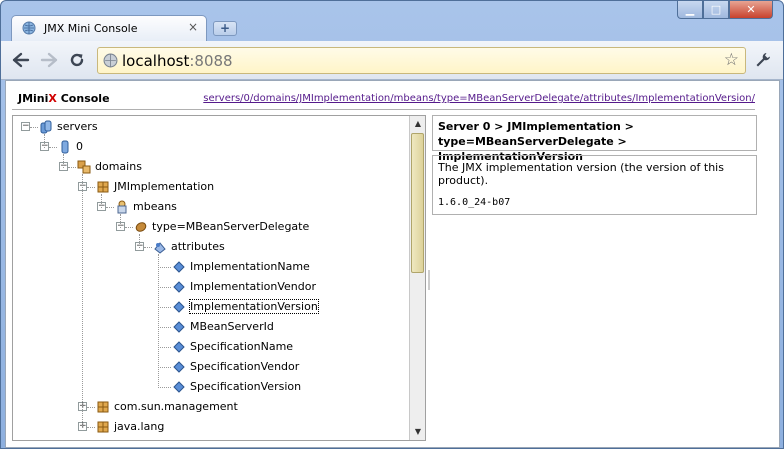 This screenshot has height=449, width=784. I want to click on browser-tab: JMX Mini Console ×, so click(109, 28).